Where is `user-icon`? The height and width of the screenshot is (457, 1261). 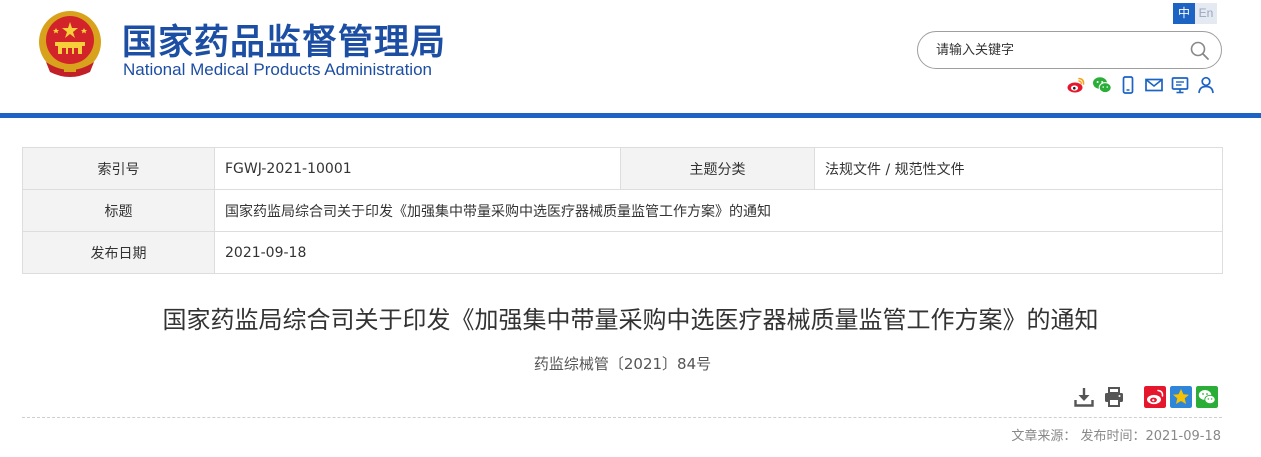
user-icon is located at coordinates (1206, 85).